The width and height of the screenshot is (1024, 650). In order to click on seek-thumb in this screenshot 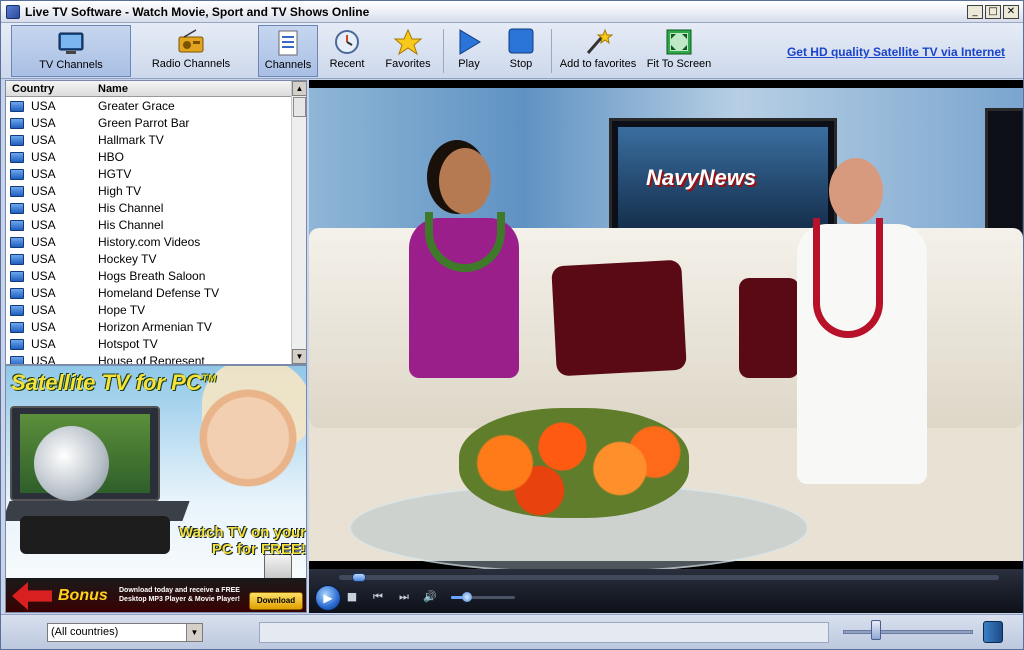, I will do `click(359, 577)`.